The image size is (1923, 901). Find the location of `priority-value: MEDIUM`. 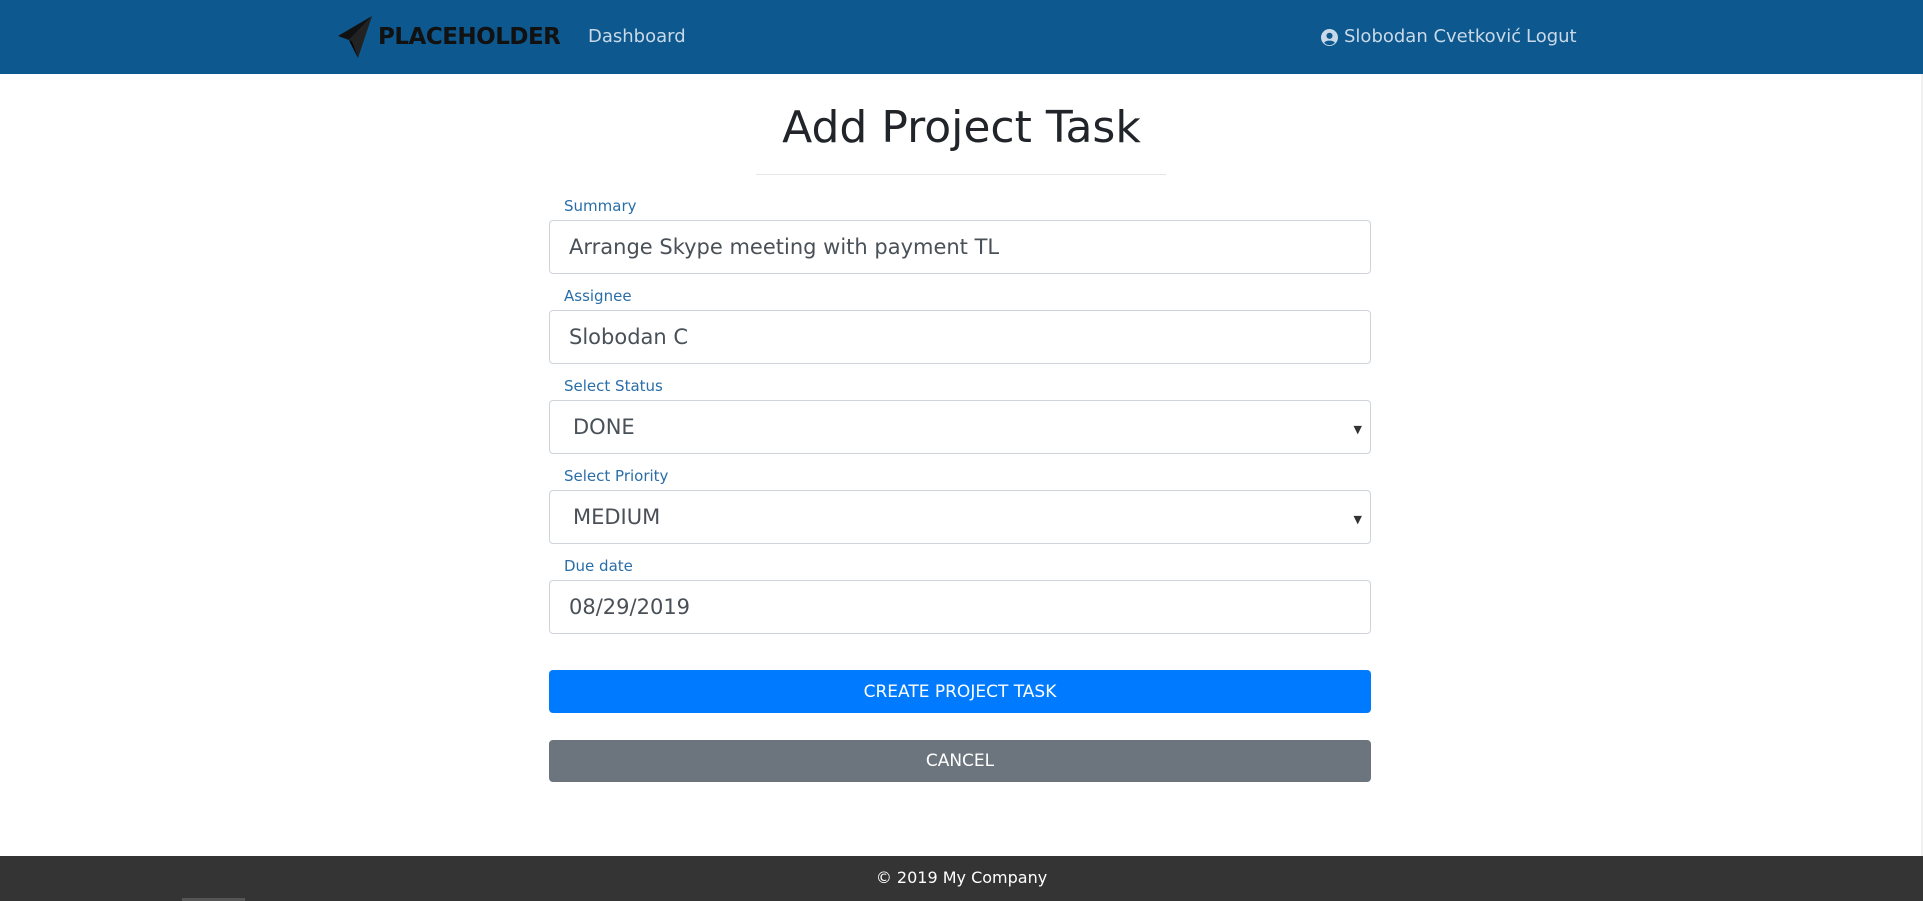

priority-value: MEDIUM is located at coordinates (617, 517).